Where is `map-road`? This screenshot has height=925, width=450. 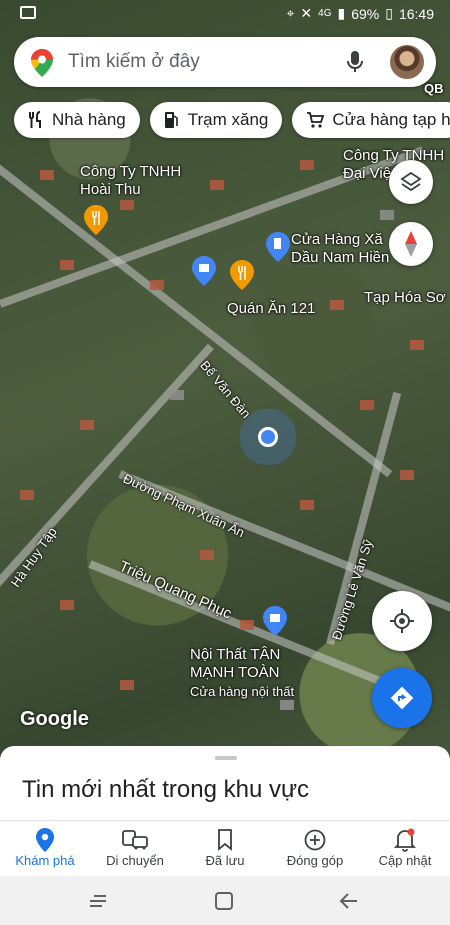
map-road is located at coordinates (107, 480).